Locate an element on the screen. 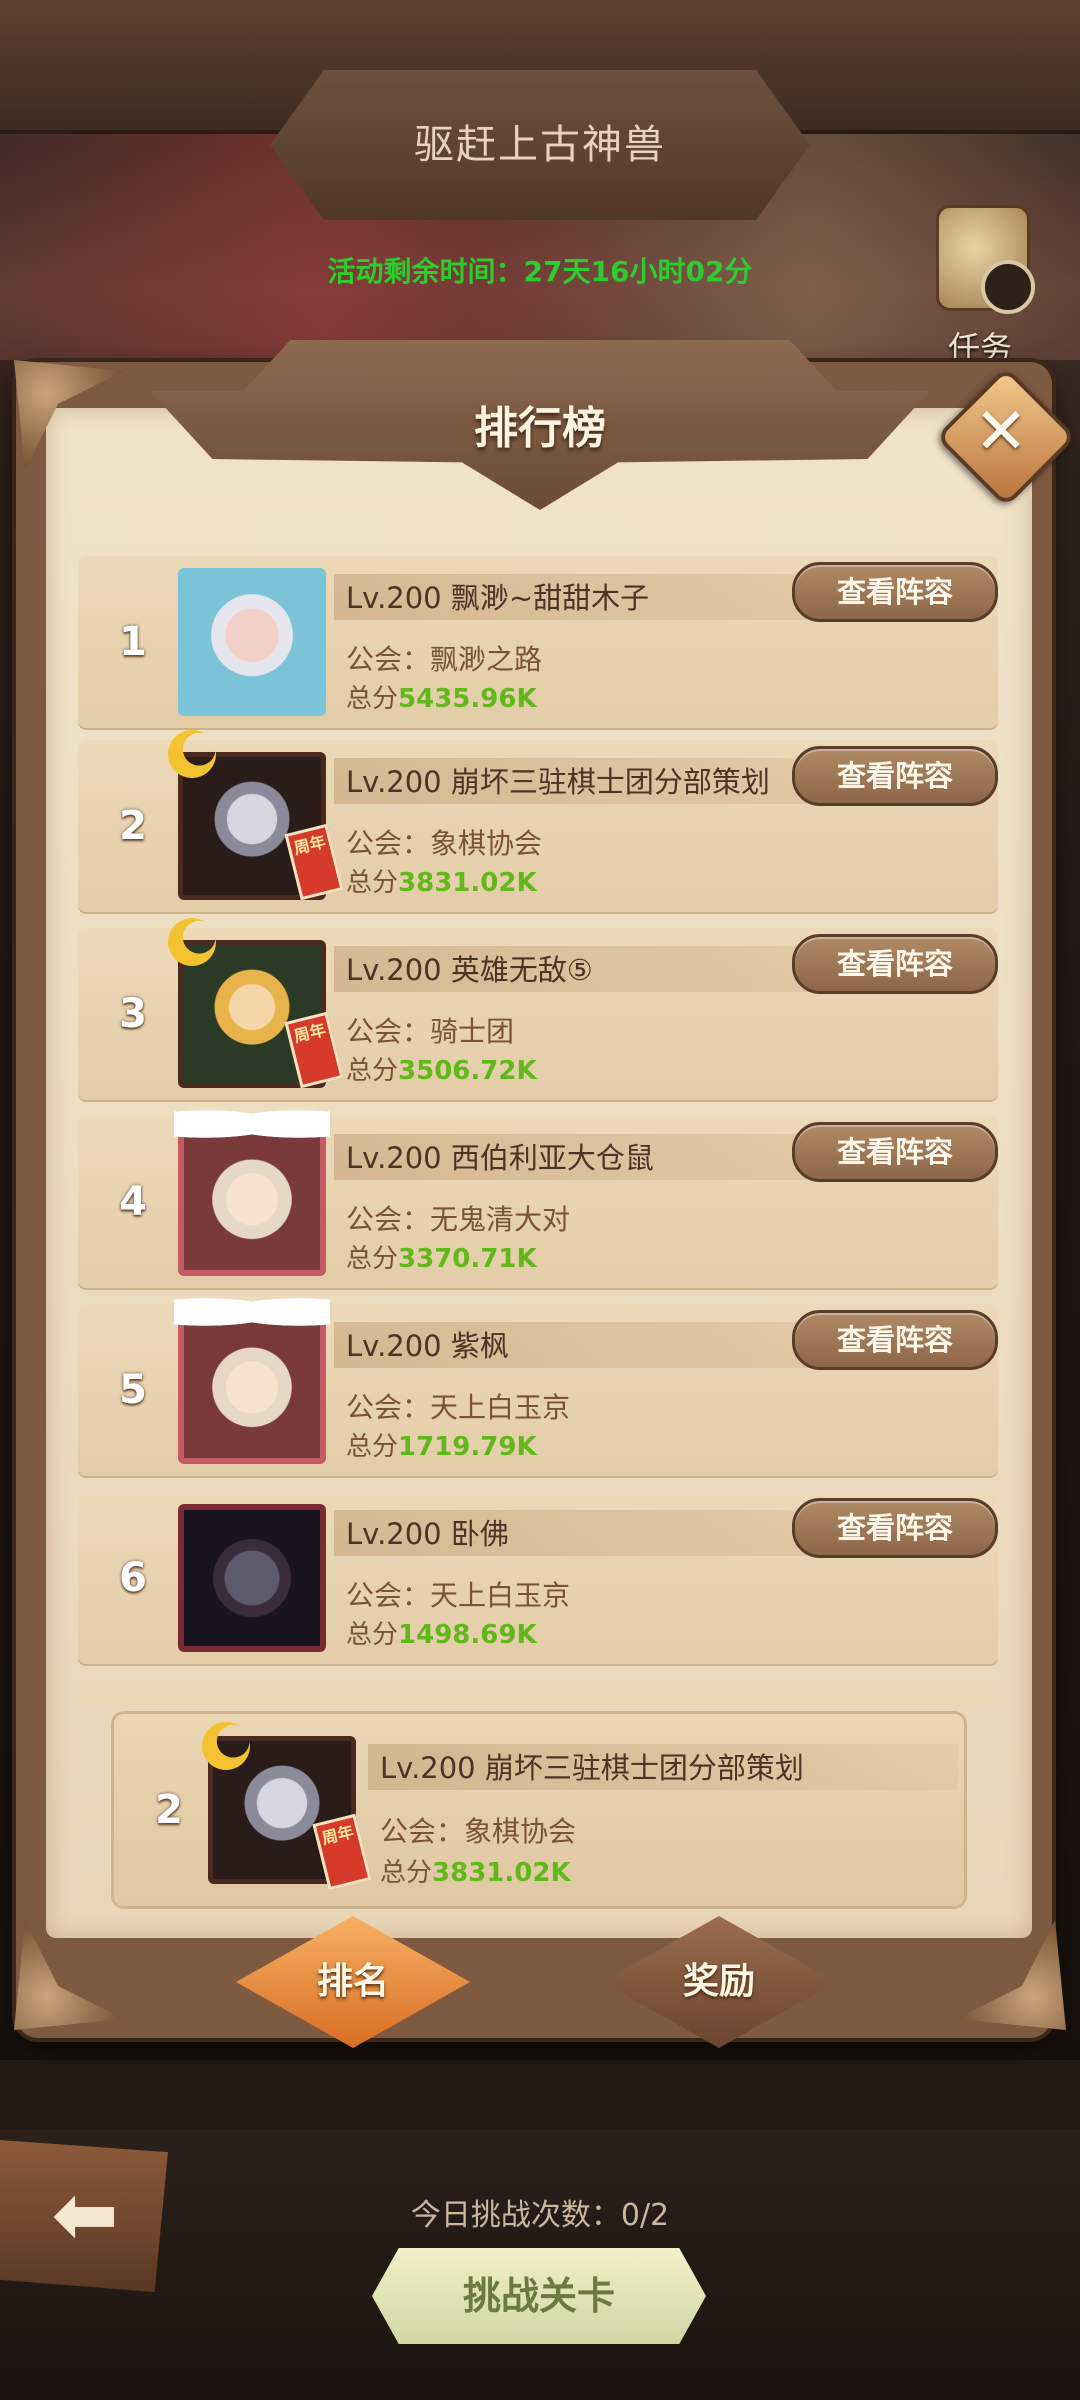 This screenshot has height=2400, width=1080. event-title: 驱赶上古神兽 is located at coordinates (540, 145).